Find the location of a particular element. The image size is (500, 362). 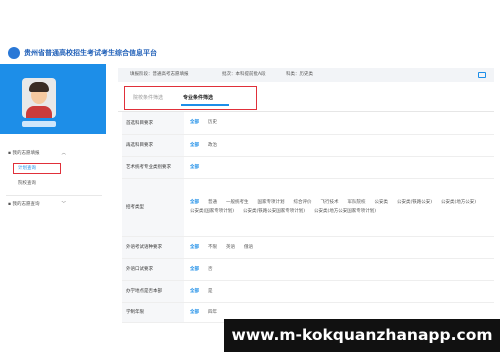

filter-label: 招考类型 is located at coordinates (153, 207).